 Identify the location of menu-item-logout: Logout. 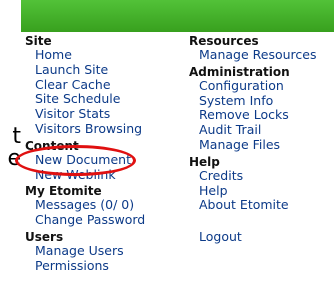
(261, 237).